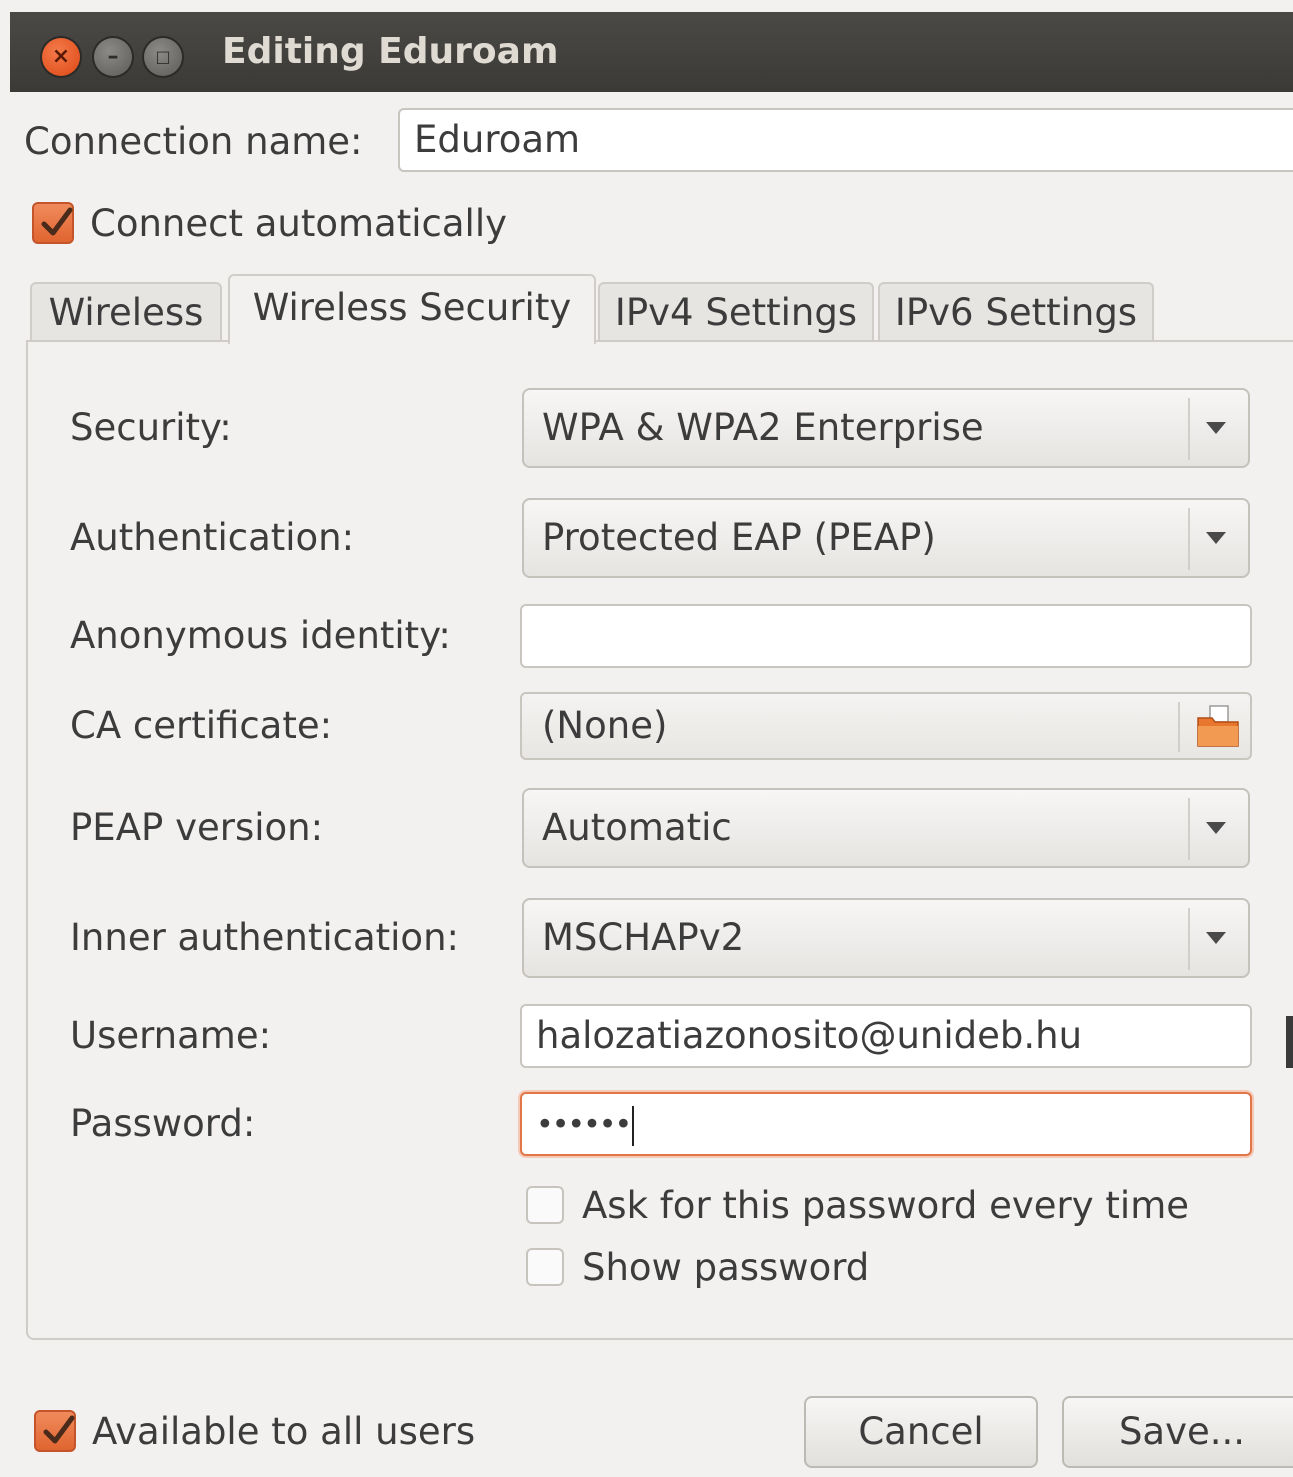 The width and height of the screenshot is (1293, 1477). Describe the element at coordinates (298, 223) in the screenshot. I see `connect-automatically-label: Connect automatically` at that location.